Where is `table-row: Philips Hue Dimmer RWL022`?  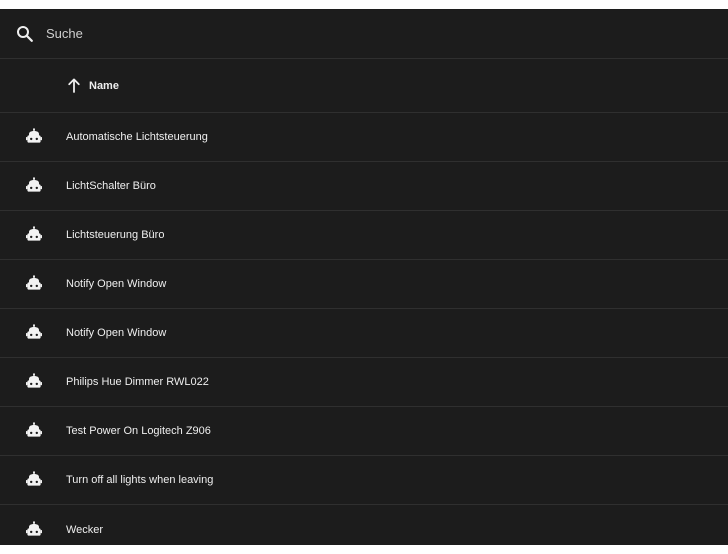
table-row: Philips Hue Dimmer RWL022 is located at coordinates (364, 382).